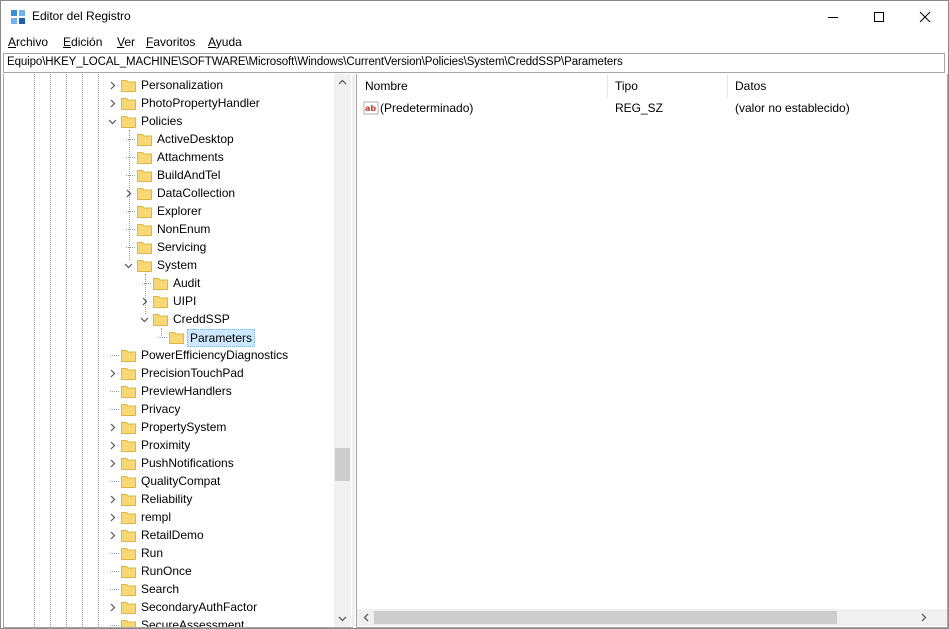 The width and height of the screenshot is (949, 629). I want to click on minimize-icon, so click(833, 17).